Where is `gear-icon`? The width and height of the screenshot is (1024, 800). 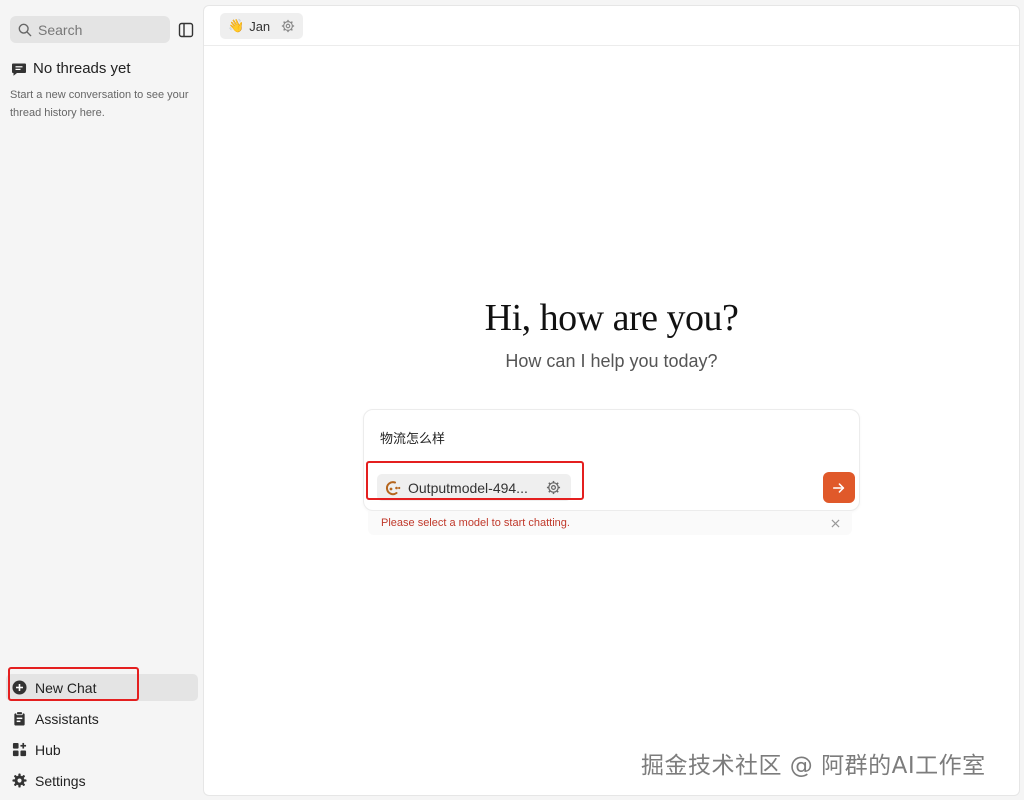 gear-icon is located at coordinates (19, 780).